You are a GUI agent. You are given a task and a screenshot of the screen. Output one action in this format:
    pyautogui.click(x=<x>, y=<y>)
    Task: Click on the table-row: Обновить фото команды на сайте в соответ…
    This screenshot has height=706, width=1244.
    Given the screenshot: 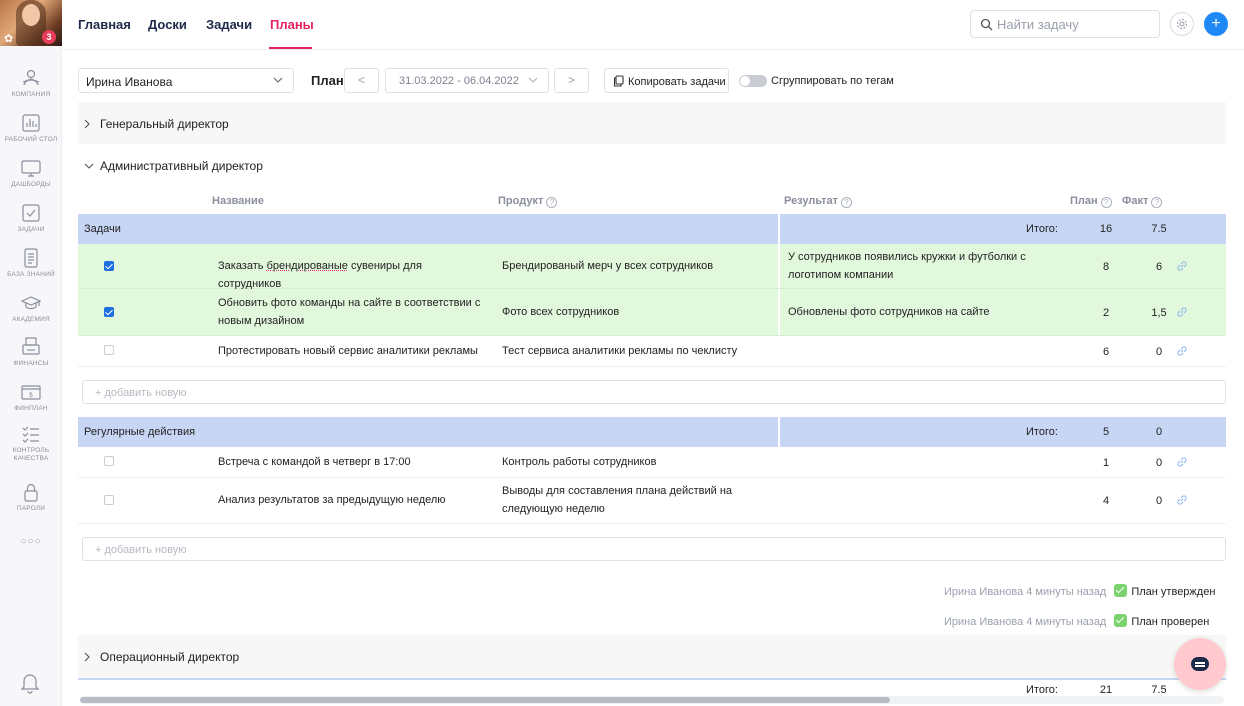 What is the action you would take?
    pyautogui.click(x=652, y=312)
    